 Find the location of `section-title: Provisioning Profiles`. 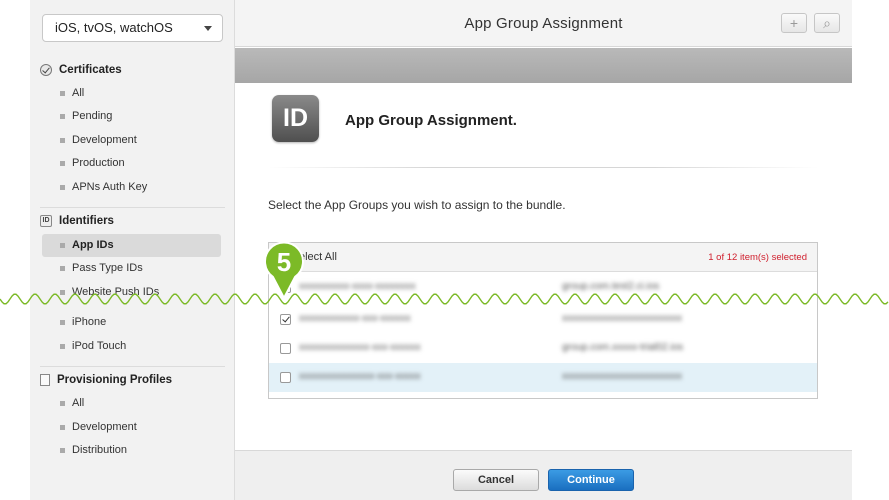

section-title: Provisioning Profiles is located at coordinates (115, 380).